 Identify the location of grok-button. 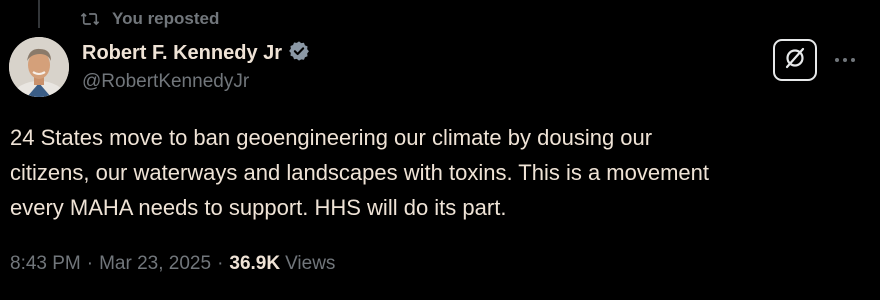
(795, 60).